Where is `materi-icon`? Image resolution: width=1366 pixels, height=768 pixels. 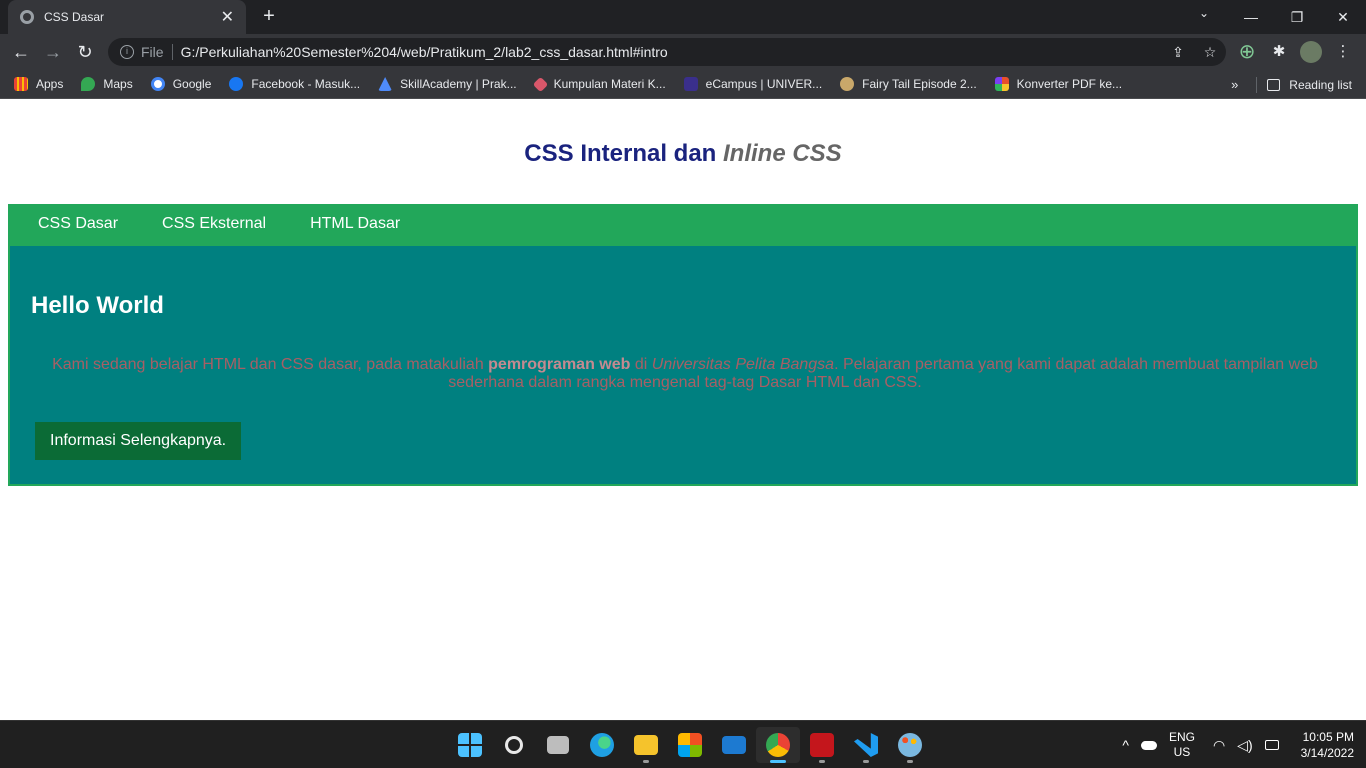 materi-icon is located at coordinates (540, 84).